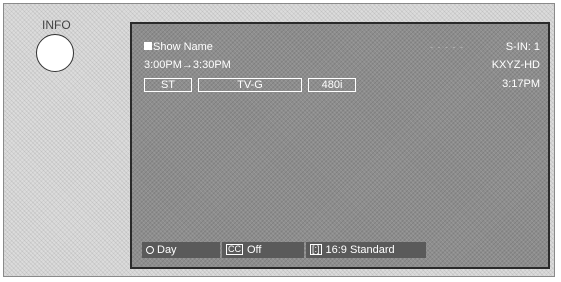 This screenshot has width=561, height=282. What do you see at coordinates (360, 250) in the screenshot?
I see `aspect-value: 16:9 Standard` at bounding box center [360, 250].